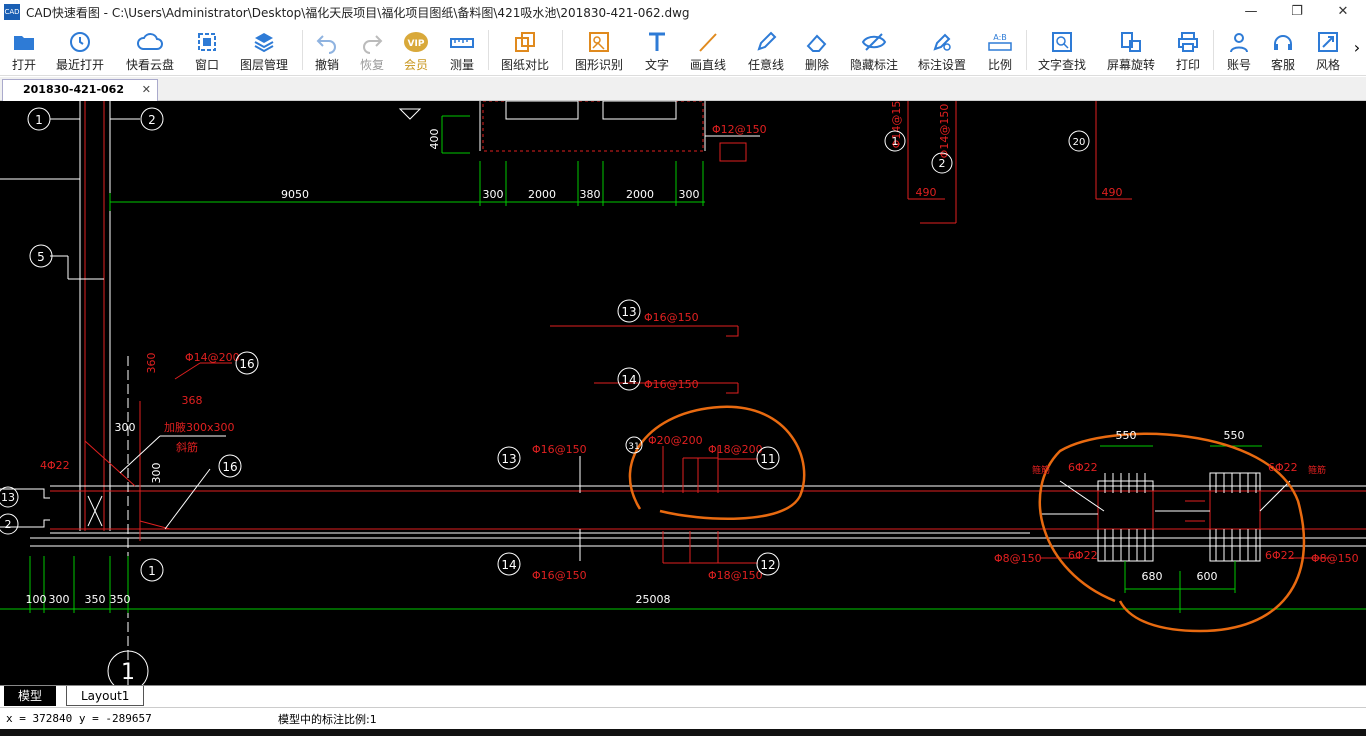 This screenshot has height=736, width=1366. Describe the element at coordinates (941, 65) in the screenshot. I see `annotation-settings-label: 标注设置` at that location.